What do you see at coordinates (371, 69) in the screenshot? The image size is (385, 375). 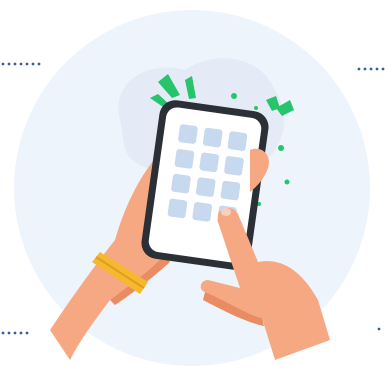 I see `dotted-line-top-right` at bounding box center [371, 69].